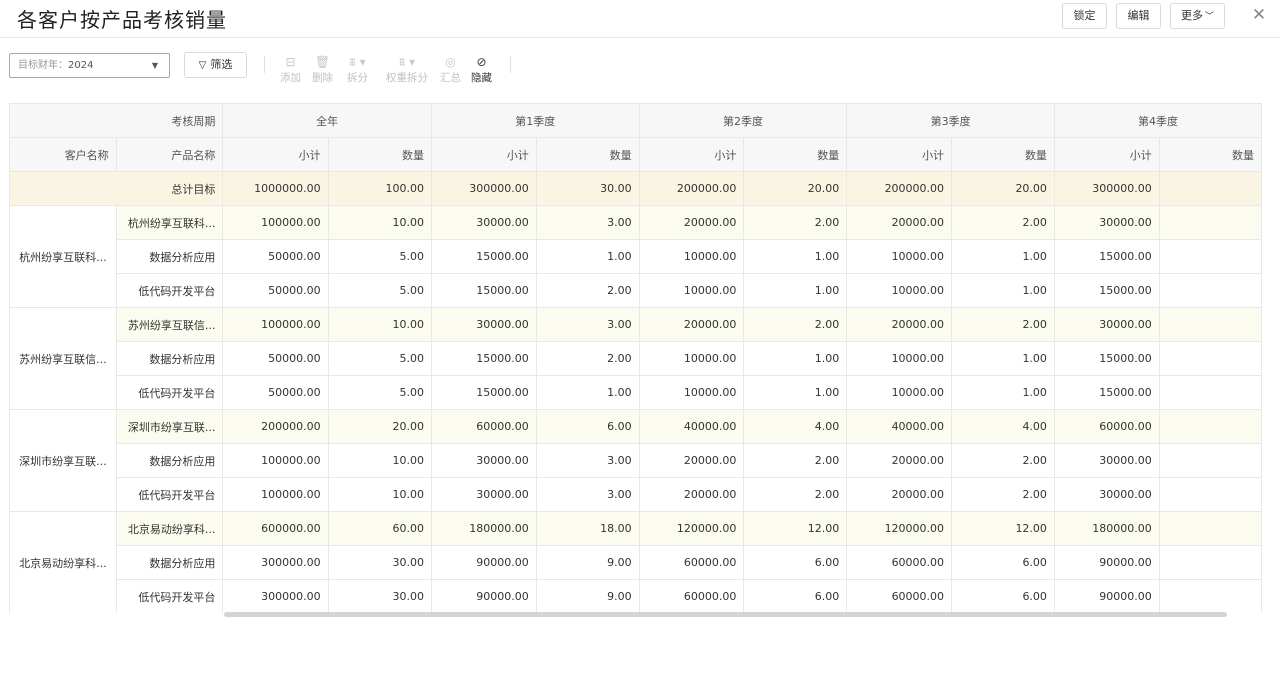 This screenshot has height=686, width=1280. What do you see at coordinates (1084, 16) in the screenshot?
I see `lock-button: 锁定` at bounding box center [1084, 16].